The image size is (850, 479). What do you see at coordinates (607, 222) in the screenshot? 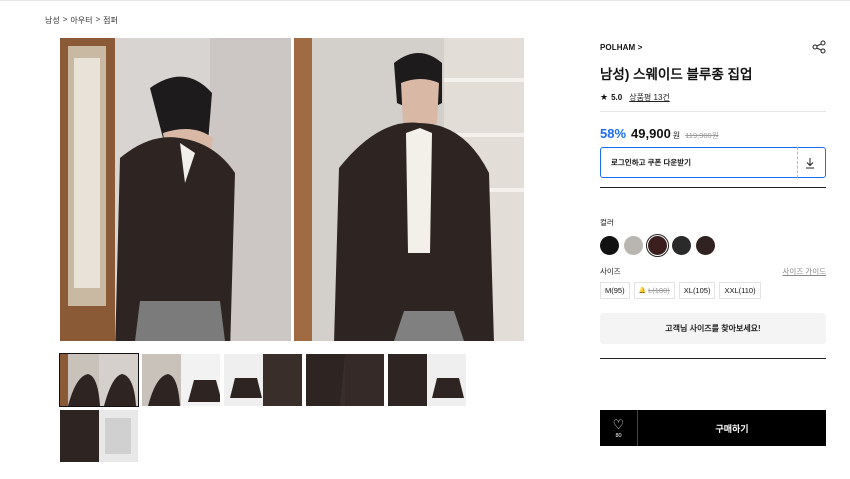
I see `color-label: 컬러` at bounding box center [607, 222].